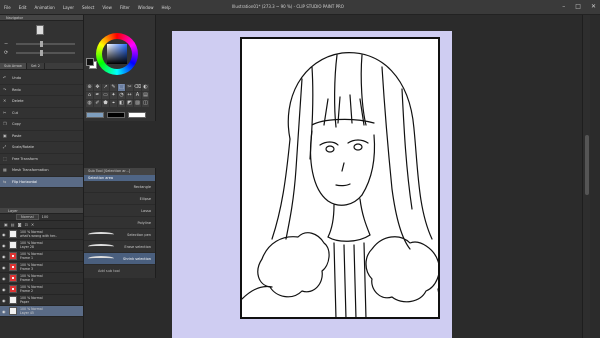 The width and height of the screenshot is (600, 338). What do you see at coordinates (593, 6) in the screenshot?
I see `close-icon: ✕` at bounding box center [593, 6].